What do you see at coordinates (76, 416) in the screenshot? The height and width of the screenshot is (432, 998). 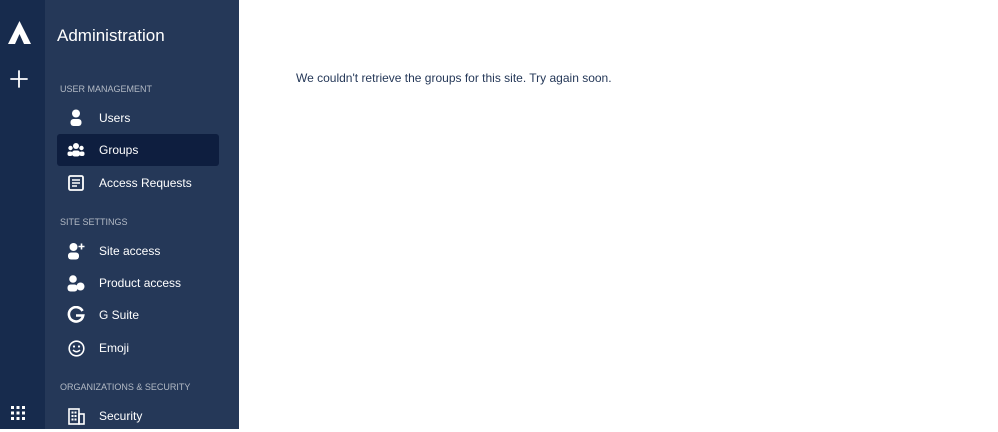 I see `building-icon` at bounding box center [76, 416].